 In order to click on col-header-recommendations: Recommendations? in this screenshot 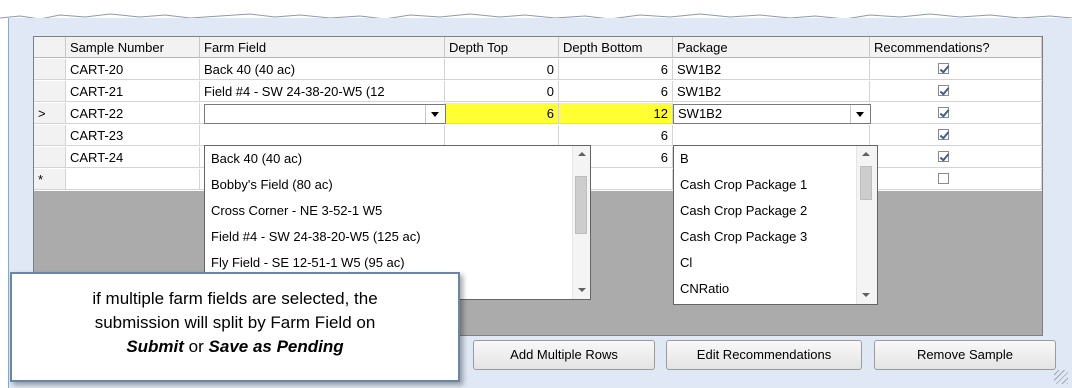, I will do `click(956, 47)`.